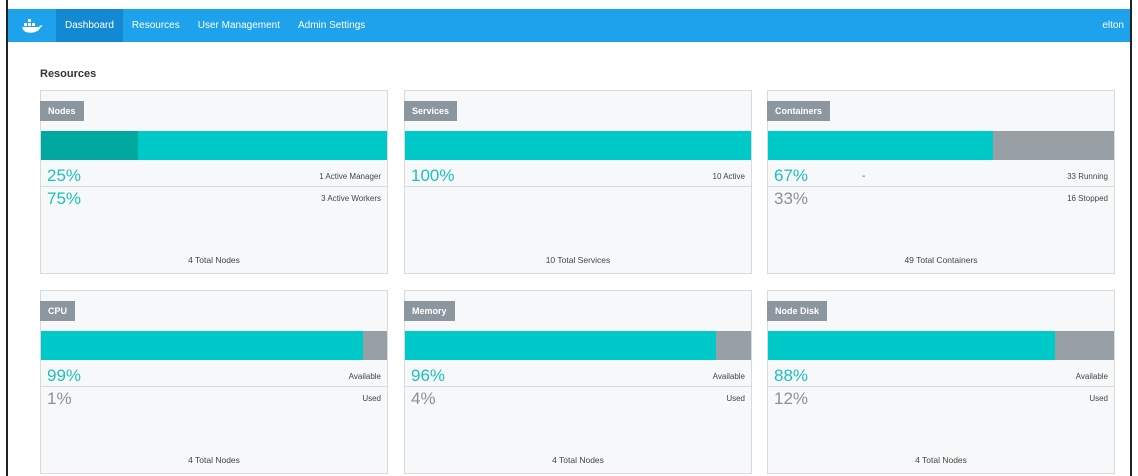 The width and height of the screenshot is (1138, 476). What do you see at coordinates (791, 375) in the screenshot?
I see `stat-percent: 88%` at bounding box center [791, 375].